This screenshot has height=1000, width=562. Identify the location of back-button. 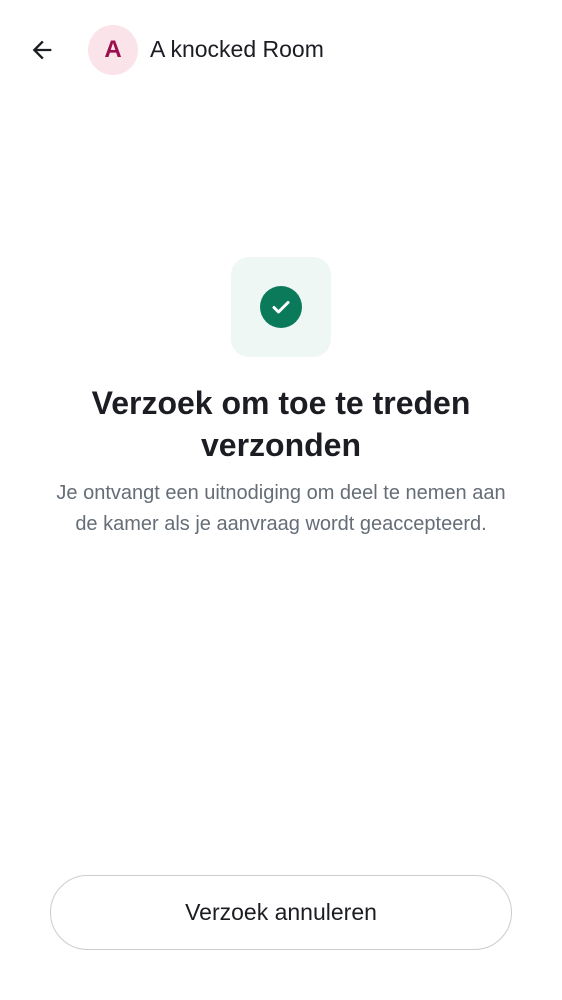
(42, 50).